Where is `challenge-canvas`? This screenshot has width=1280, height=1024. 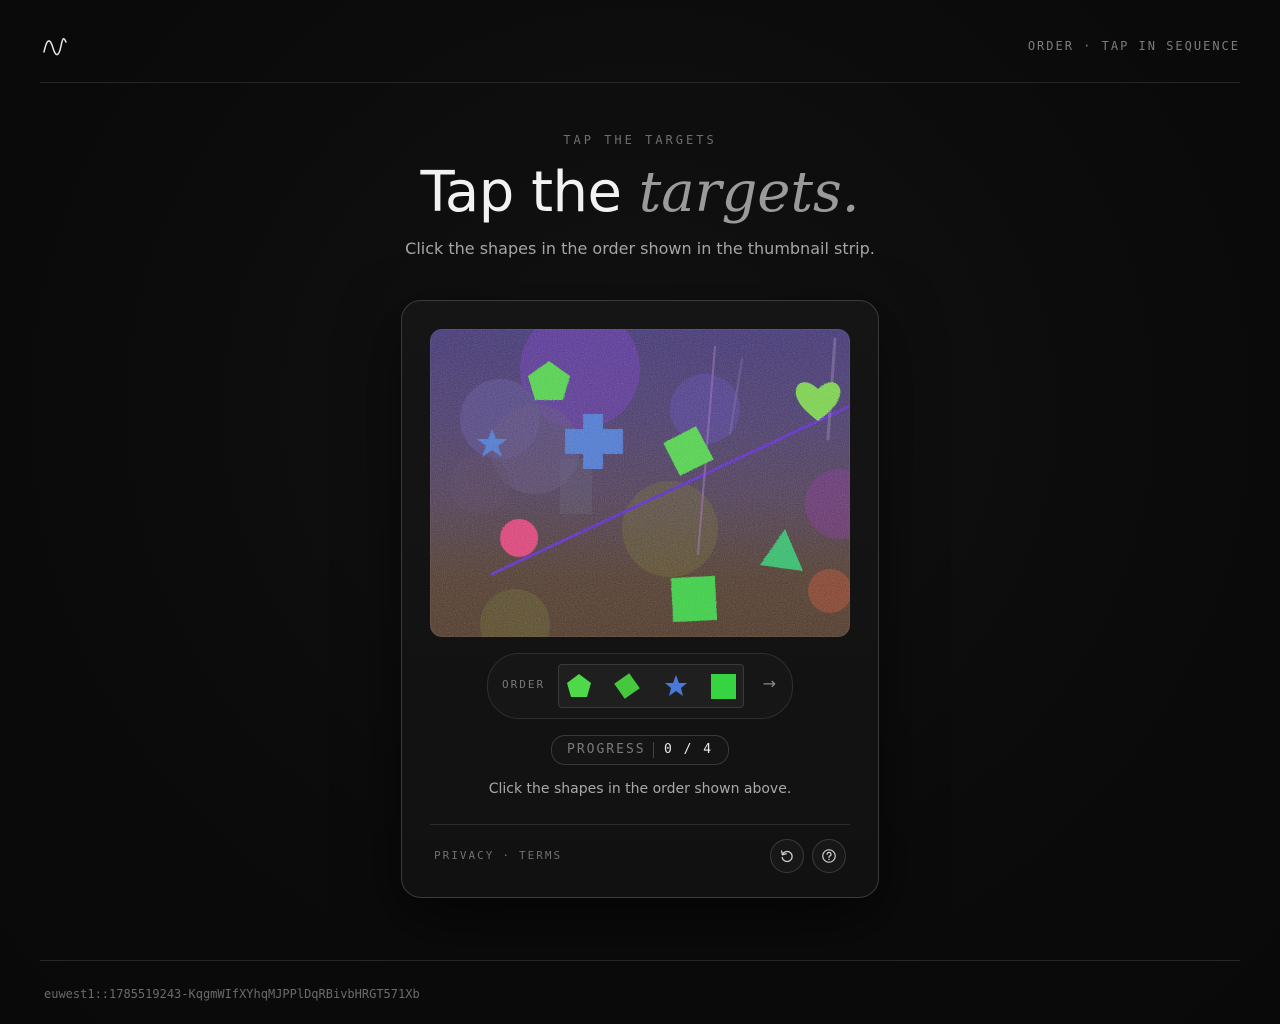 challenge-canvas is located at coordinates (640, 483).